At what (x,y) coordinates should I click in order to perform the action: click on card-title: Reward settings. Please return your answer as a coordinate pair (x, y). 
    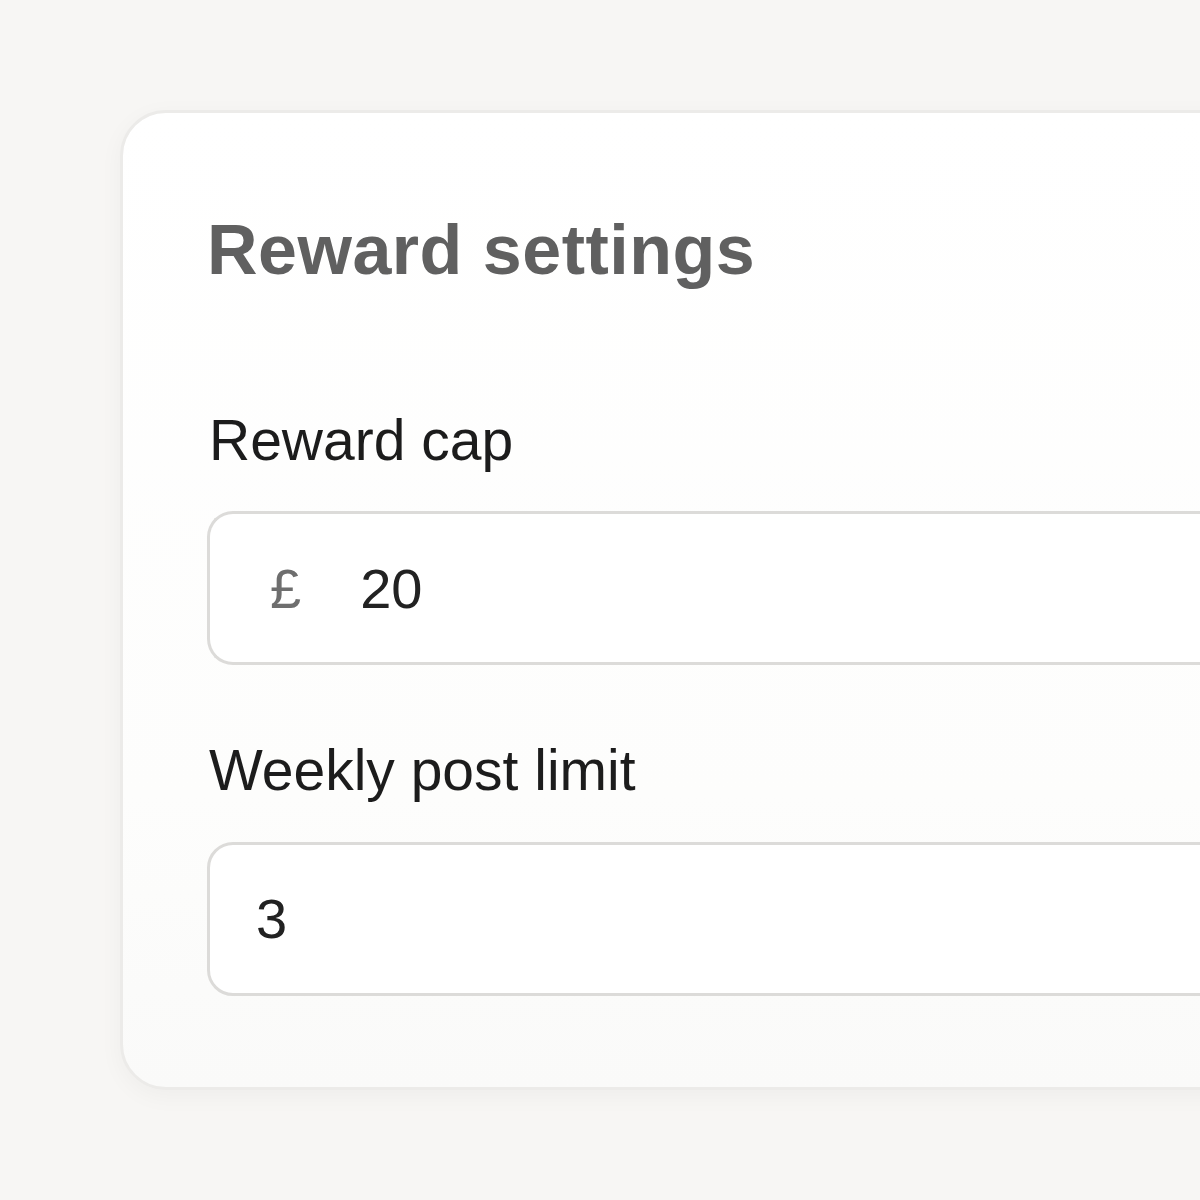
    Looking at the image, I should click on (481, 250).